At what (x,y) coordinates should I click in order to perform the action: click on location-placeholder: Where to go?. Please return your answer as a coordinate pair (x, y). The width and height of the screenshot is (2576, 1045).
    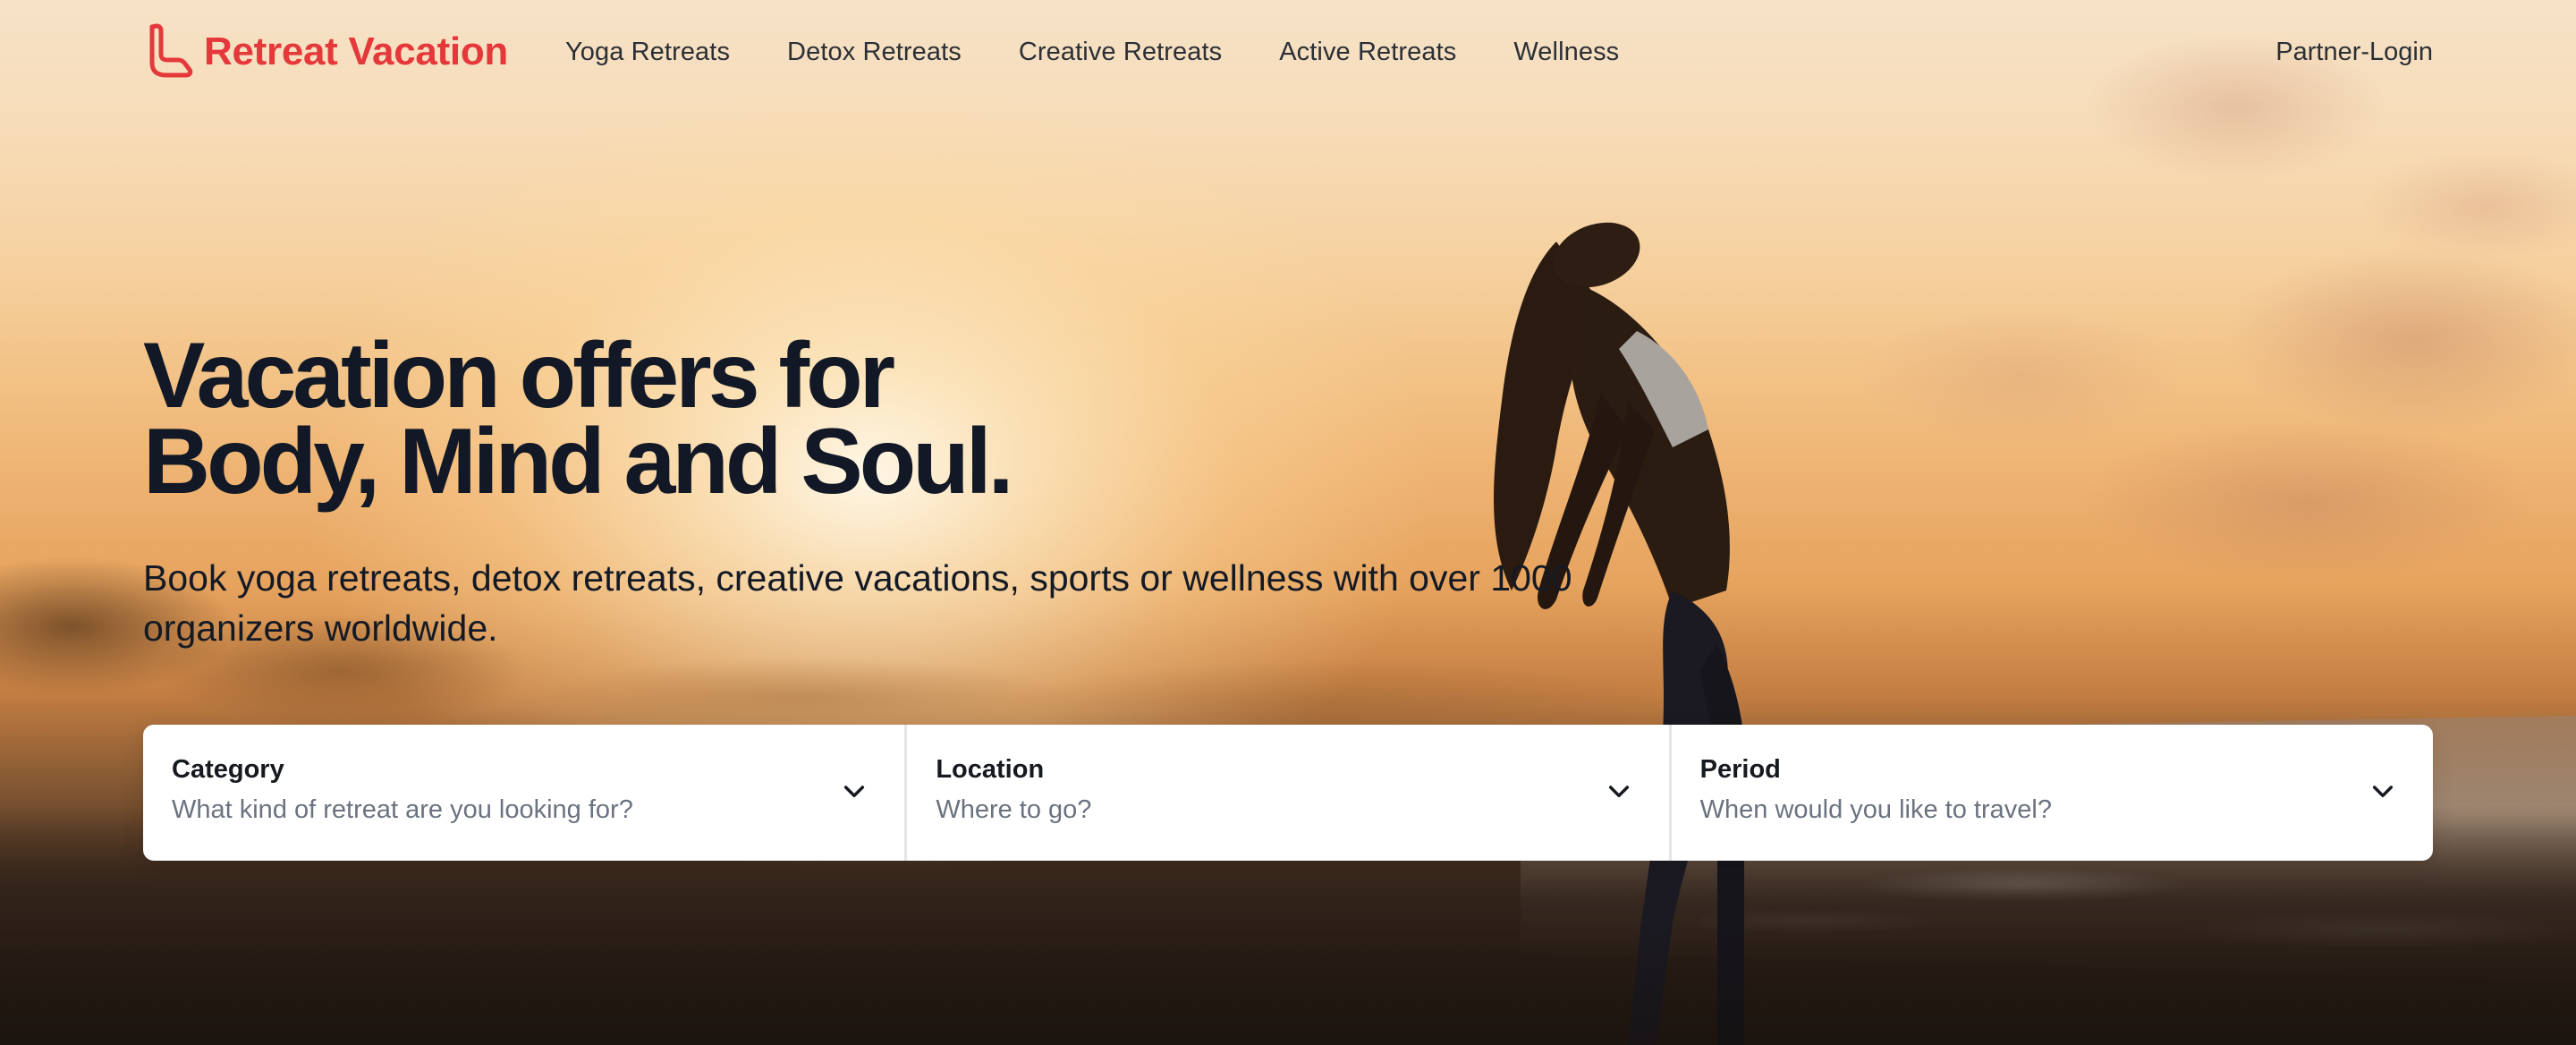
    Looking at the image, I should click on (1014, 809).